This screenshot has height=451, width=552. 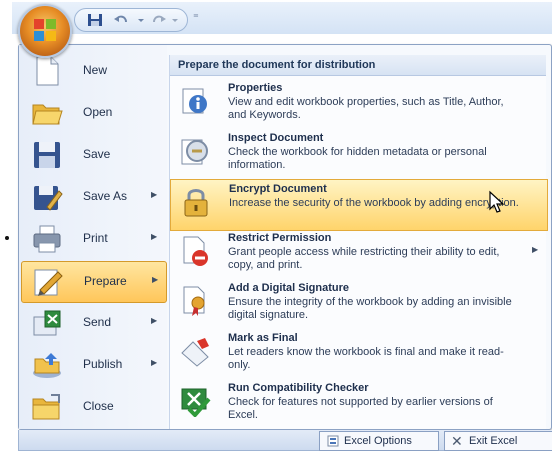 I want to click on options-icon, so click(x=333, y=441).